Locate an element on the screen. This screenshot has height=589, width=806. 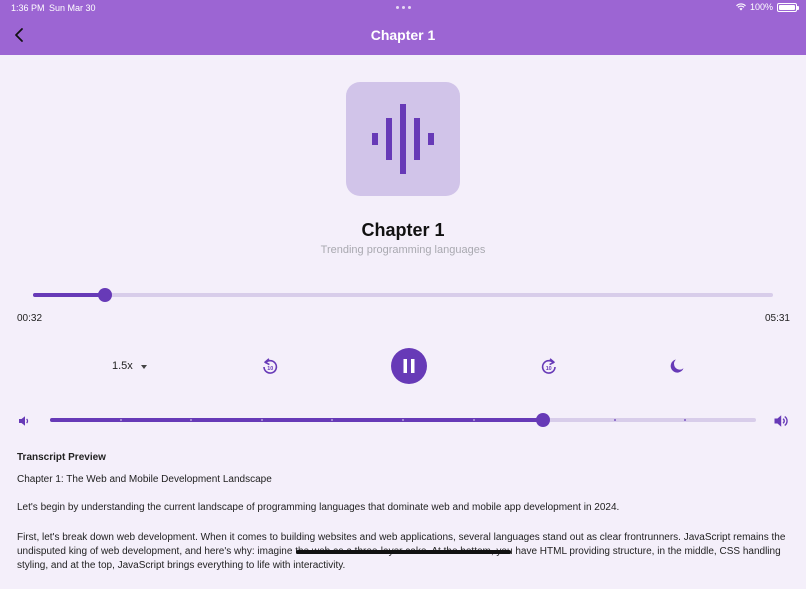
total-time: 05:31 is located at coordinates (777, 318).